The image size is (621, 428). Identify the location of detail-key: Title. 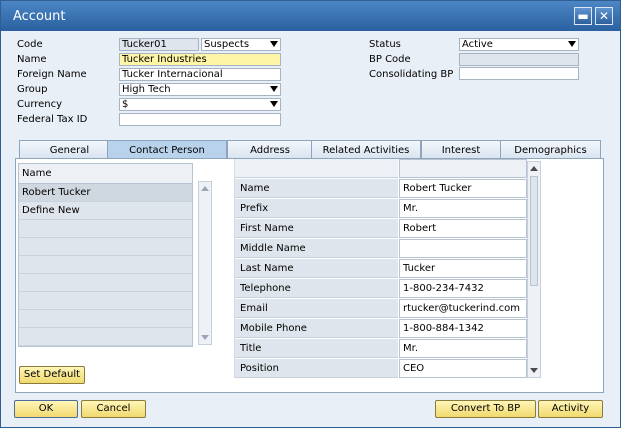
(316, 348).